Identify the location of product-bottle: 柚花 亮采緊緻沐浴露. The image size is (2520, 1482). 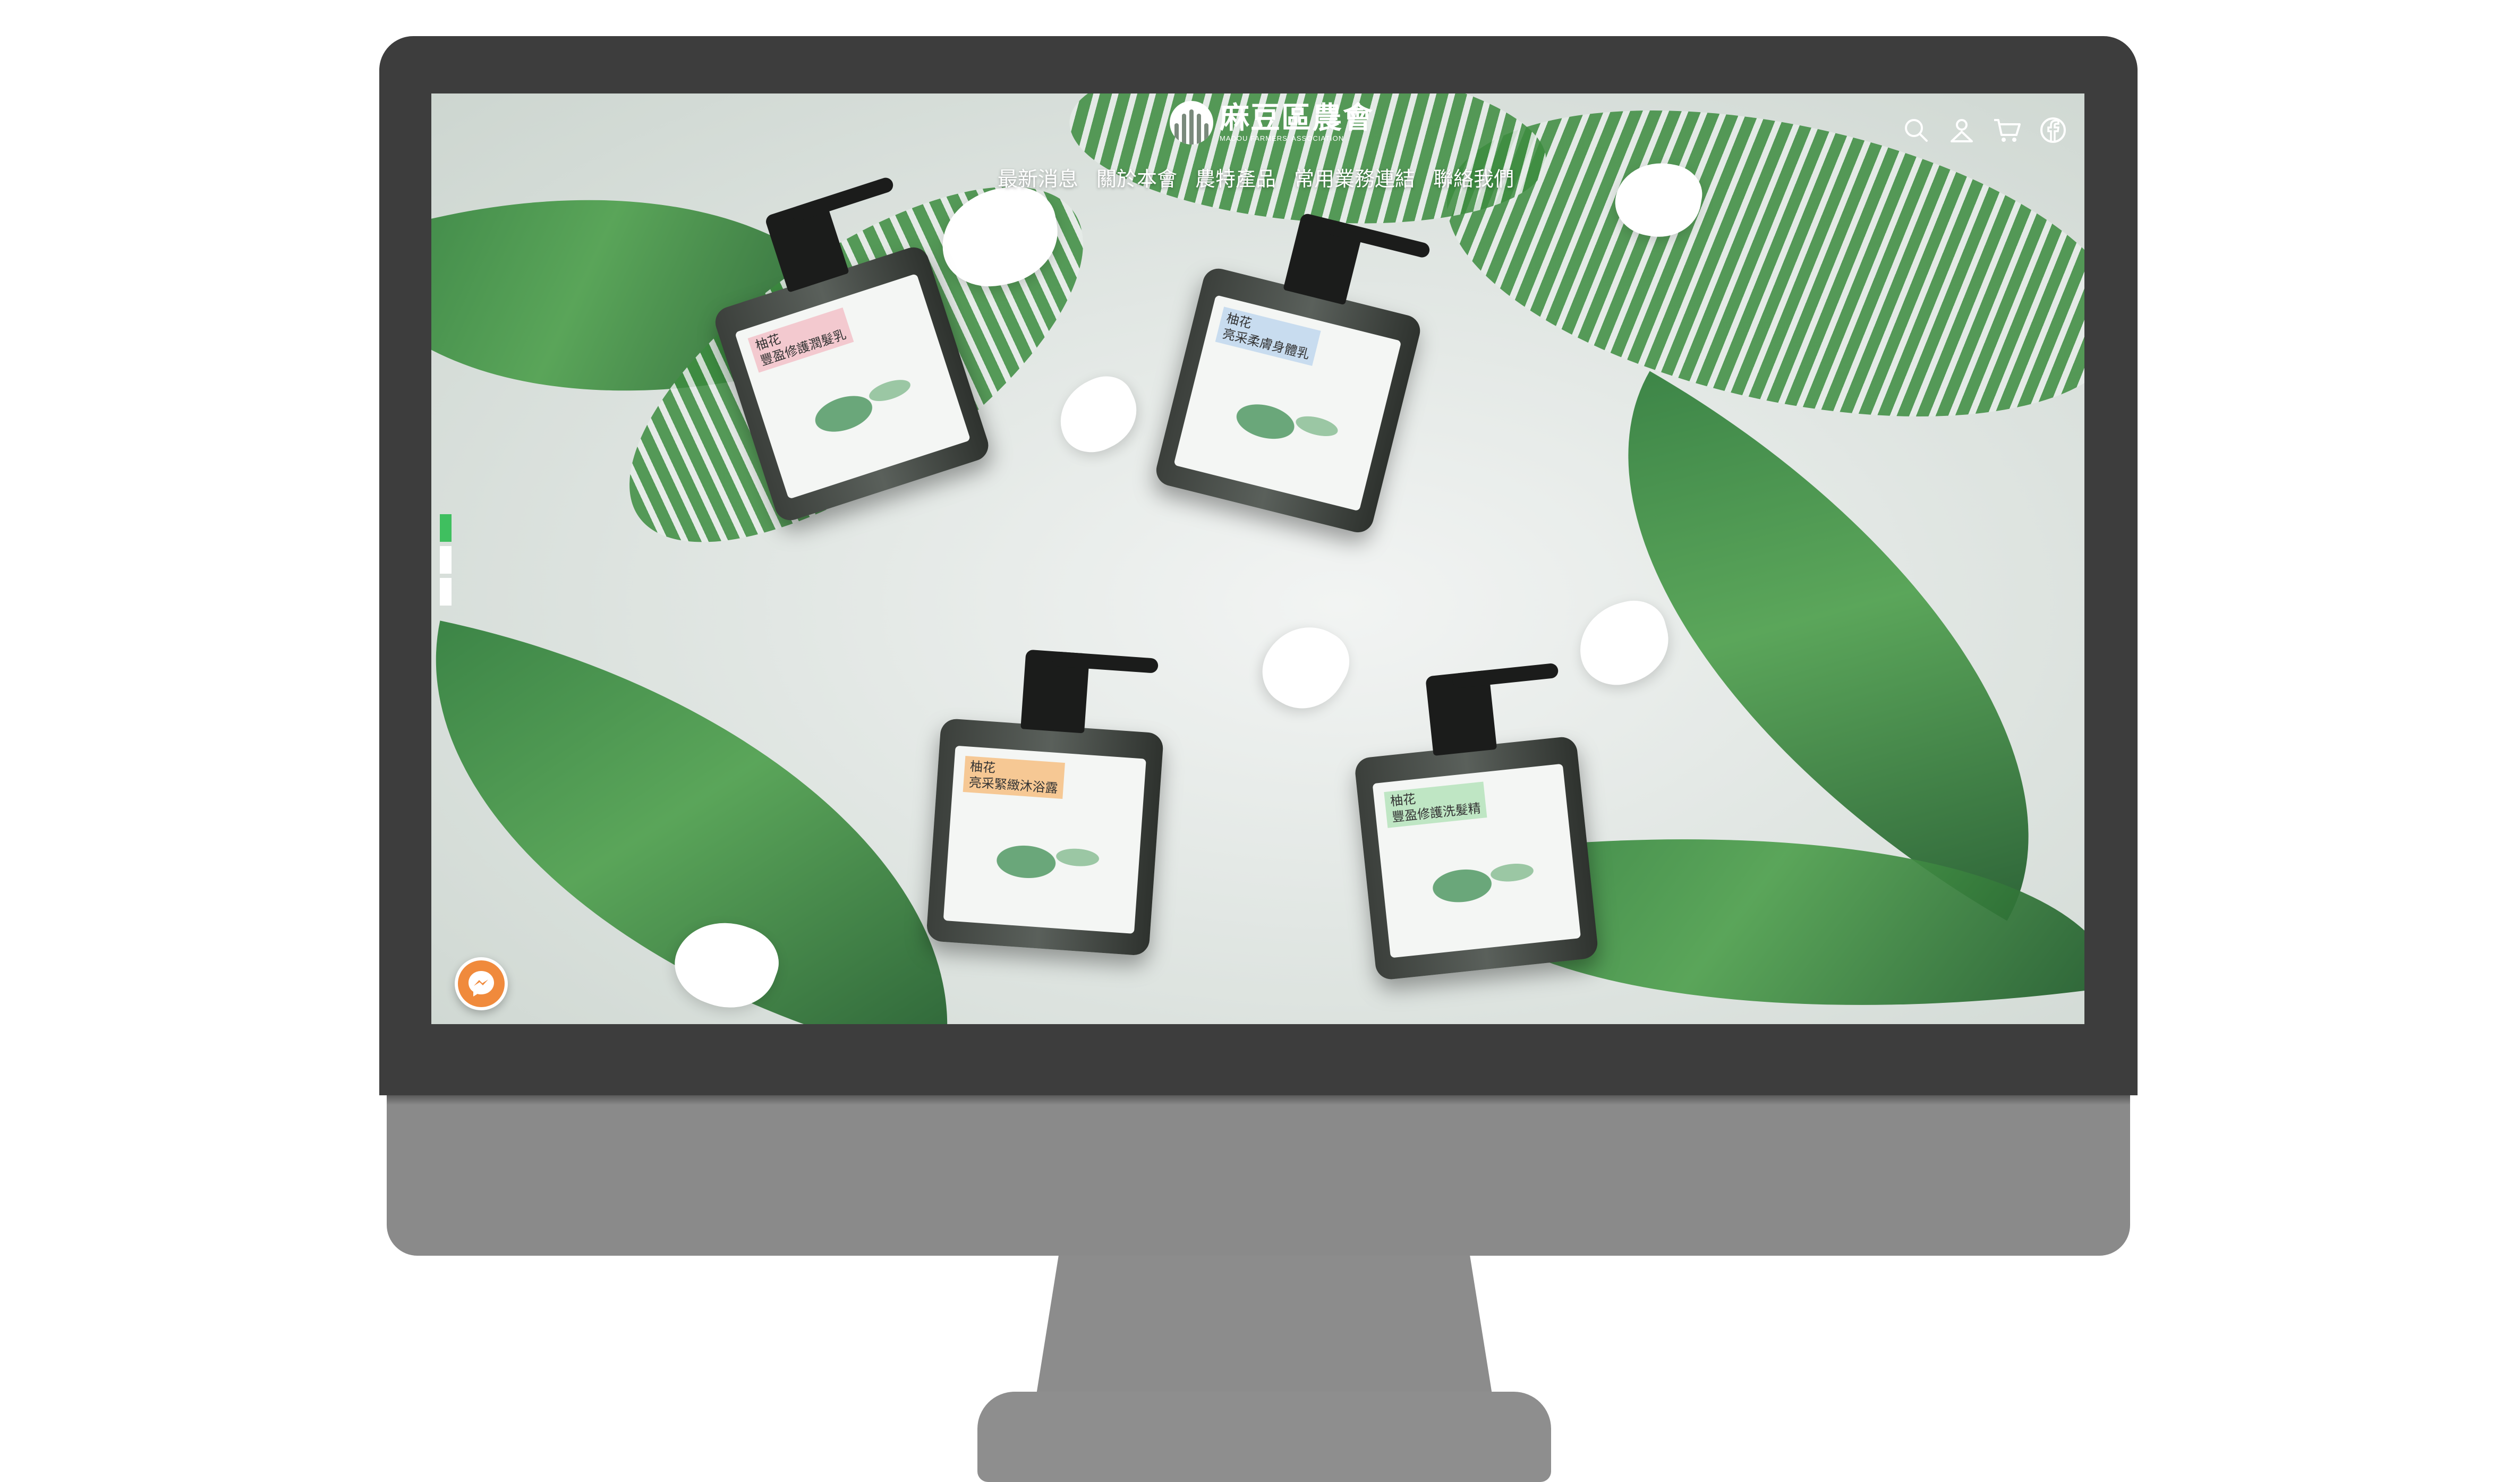
(1047, 800).